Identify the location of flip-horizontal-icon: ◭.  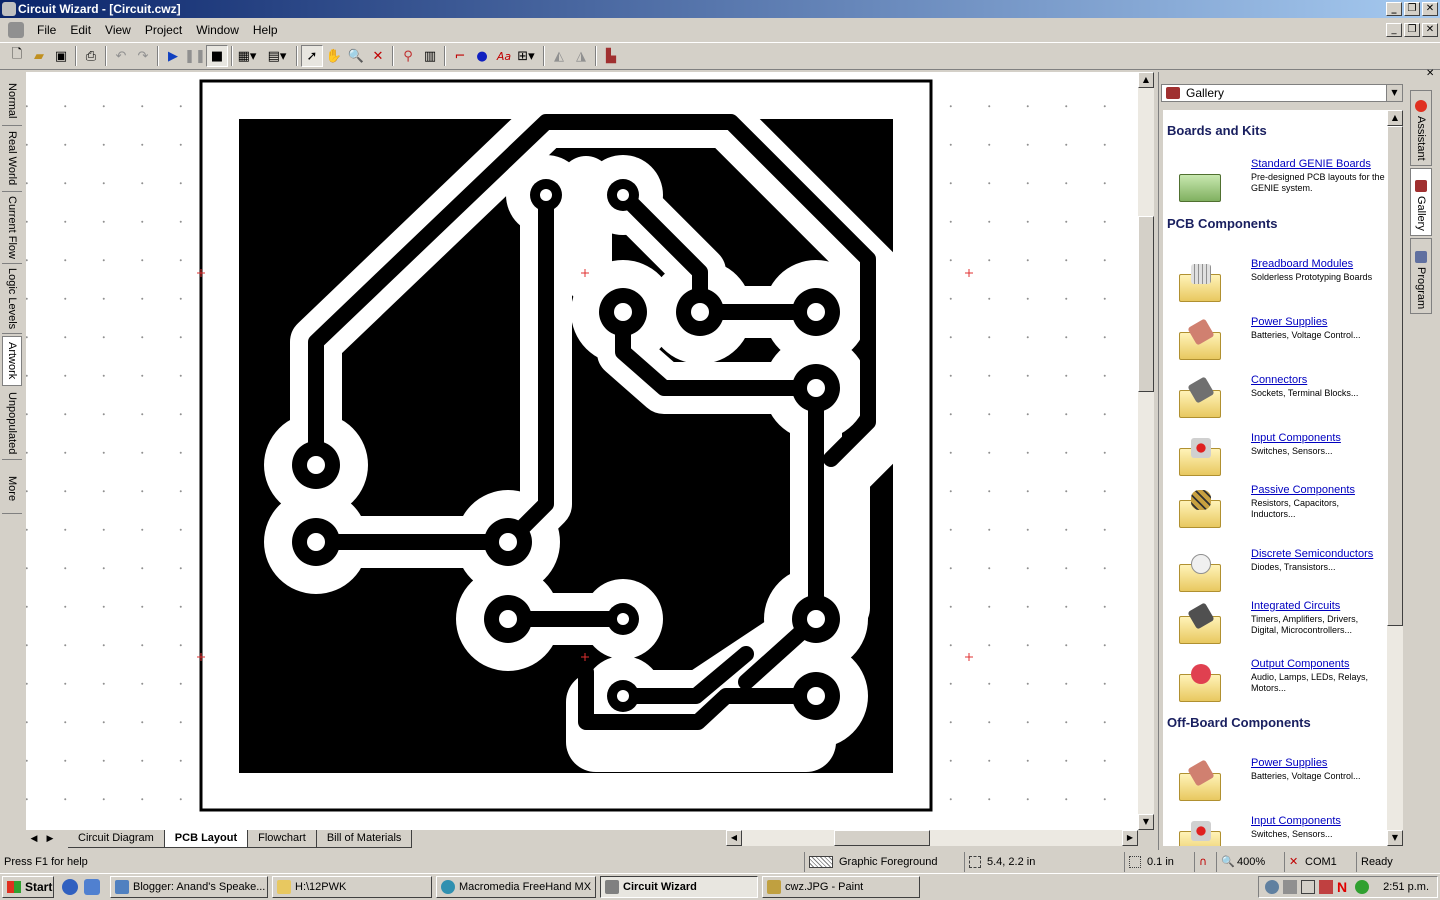
(559, 56).